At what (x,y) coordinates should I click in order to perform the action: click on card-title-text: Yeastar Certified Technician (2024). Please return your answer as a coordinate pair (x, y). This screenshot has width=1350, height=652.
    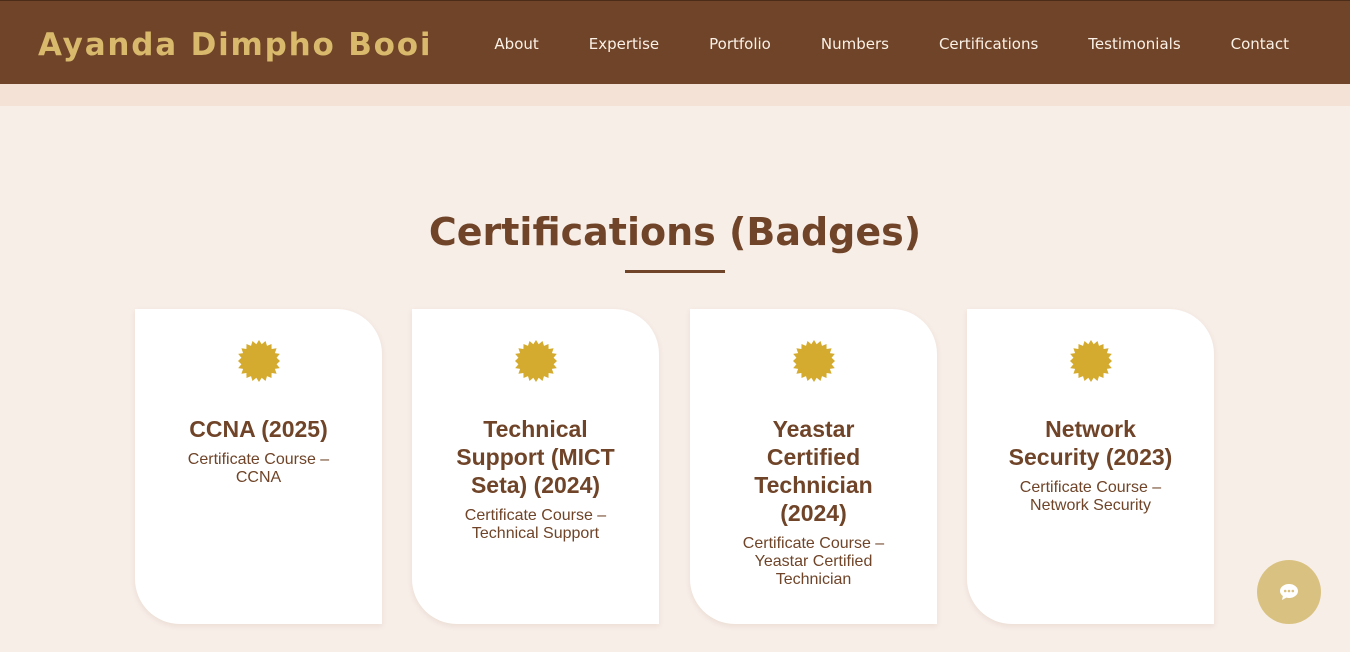
    Looking at the image, I should click on (813, 471).